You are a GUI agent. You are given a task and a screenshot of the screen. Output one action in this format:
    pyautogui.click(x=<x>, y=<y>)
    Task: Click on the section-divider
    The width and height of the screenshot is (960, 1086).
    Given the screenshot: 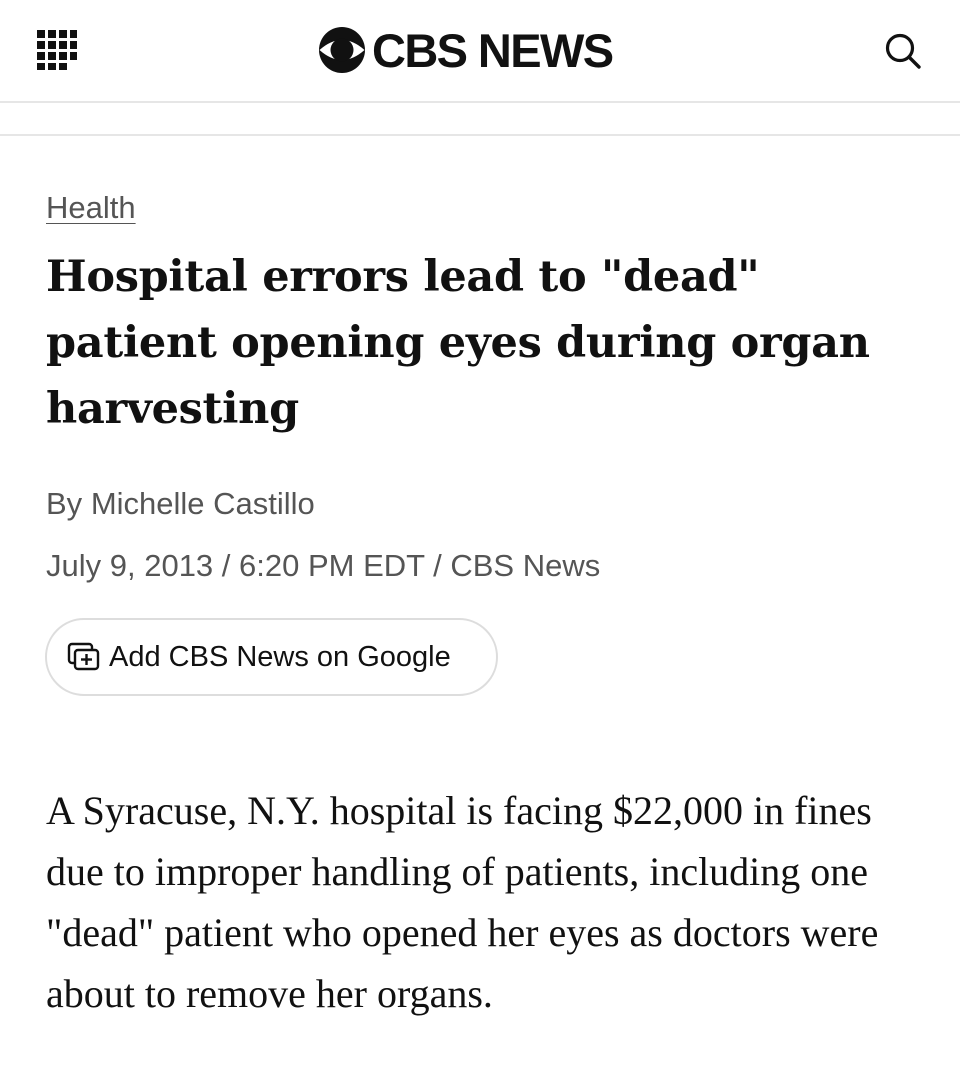 What is the action you would take?
    pyautogui.click(x=480, y=135)
    